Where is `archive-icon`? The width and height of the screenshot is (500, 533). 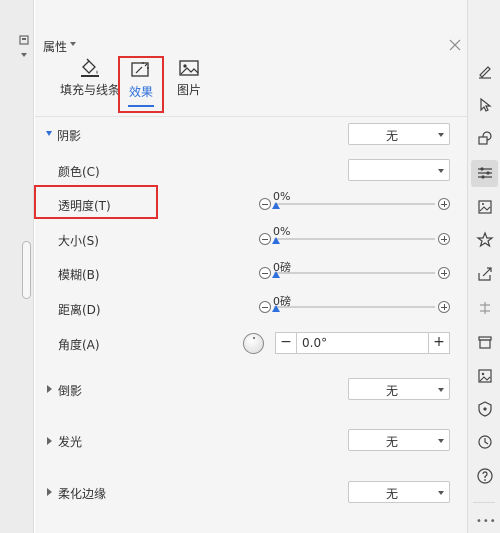 archive-icon is located at coordinates (485, 342).